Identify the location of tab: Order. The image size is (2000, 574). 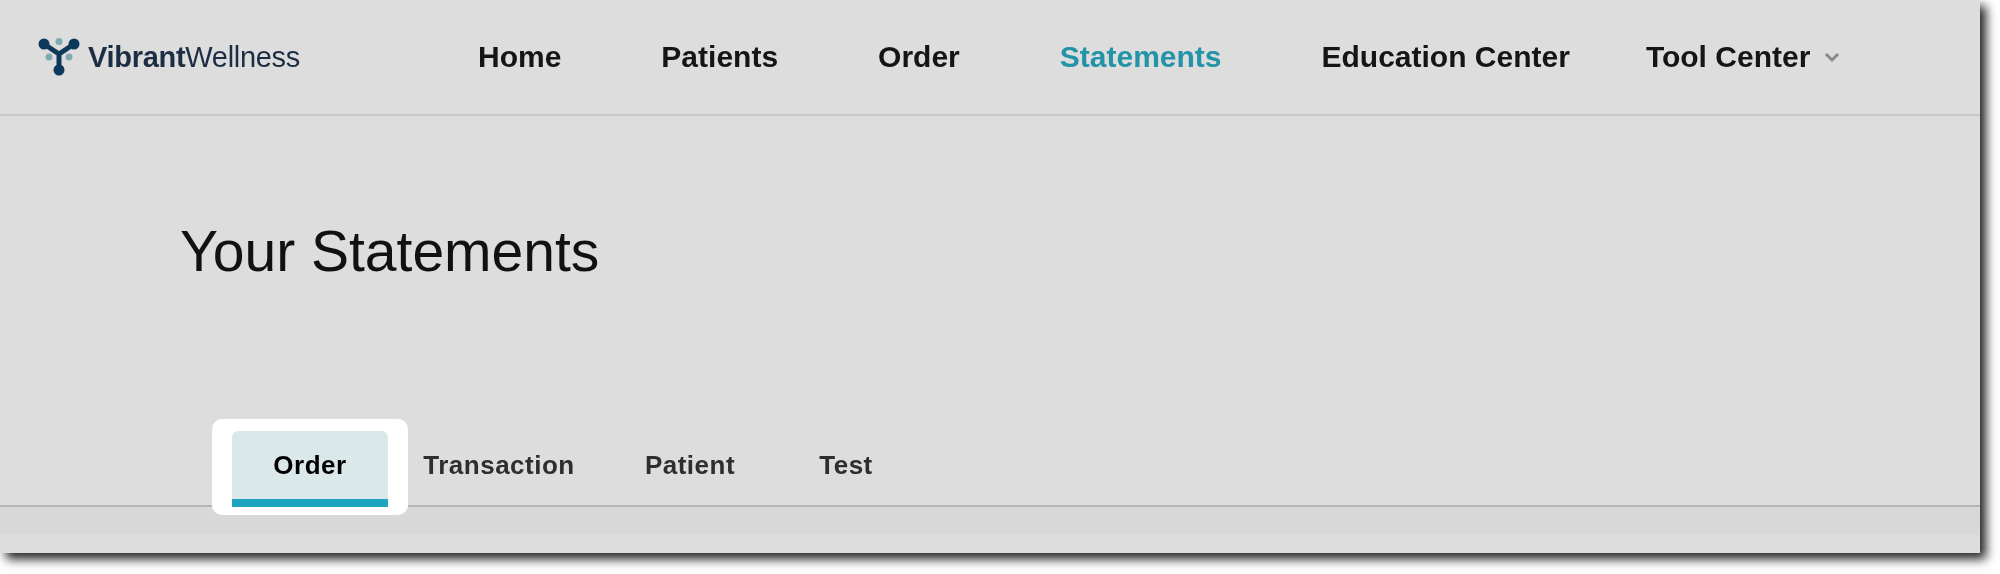
(310, 469).